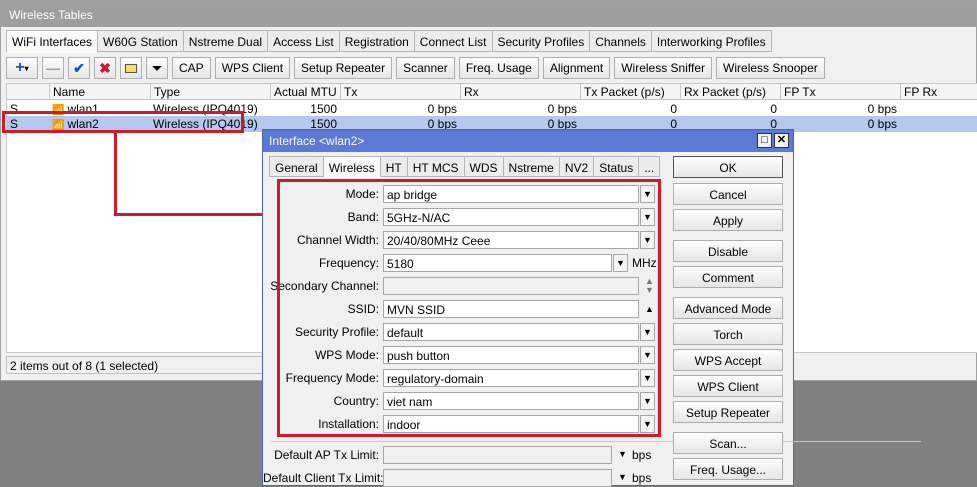  I want to click on apply-button: Apply, so click(728, 220).